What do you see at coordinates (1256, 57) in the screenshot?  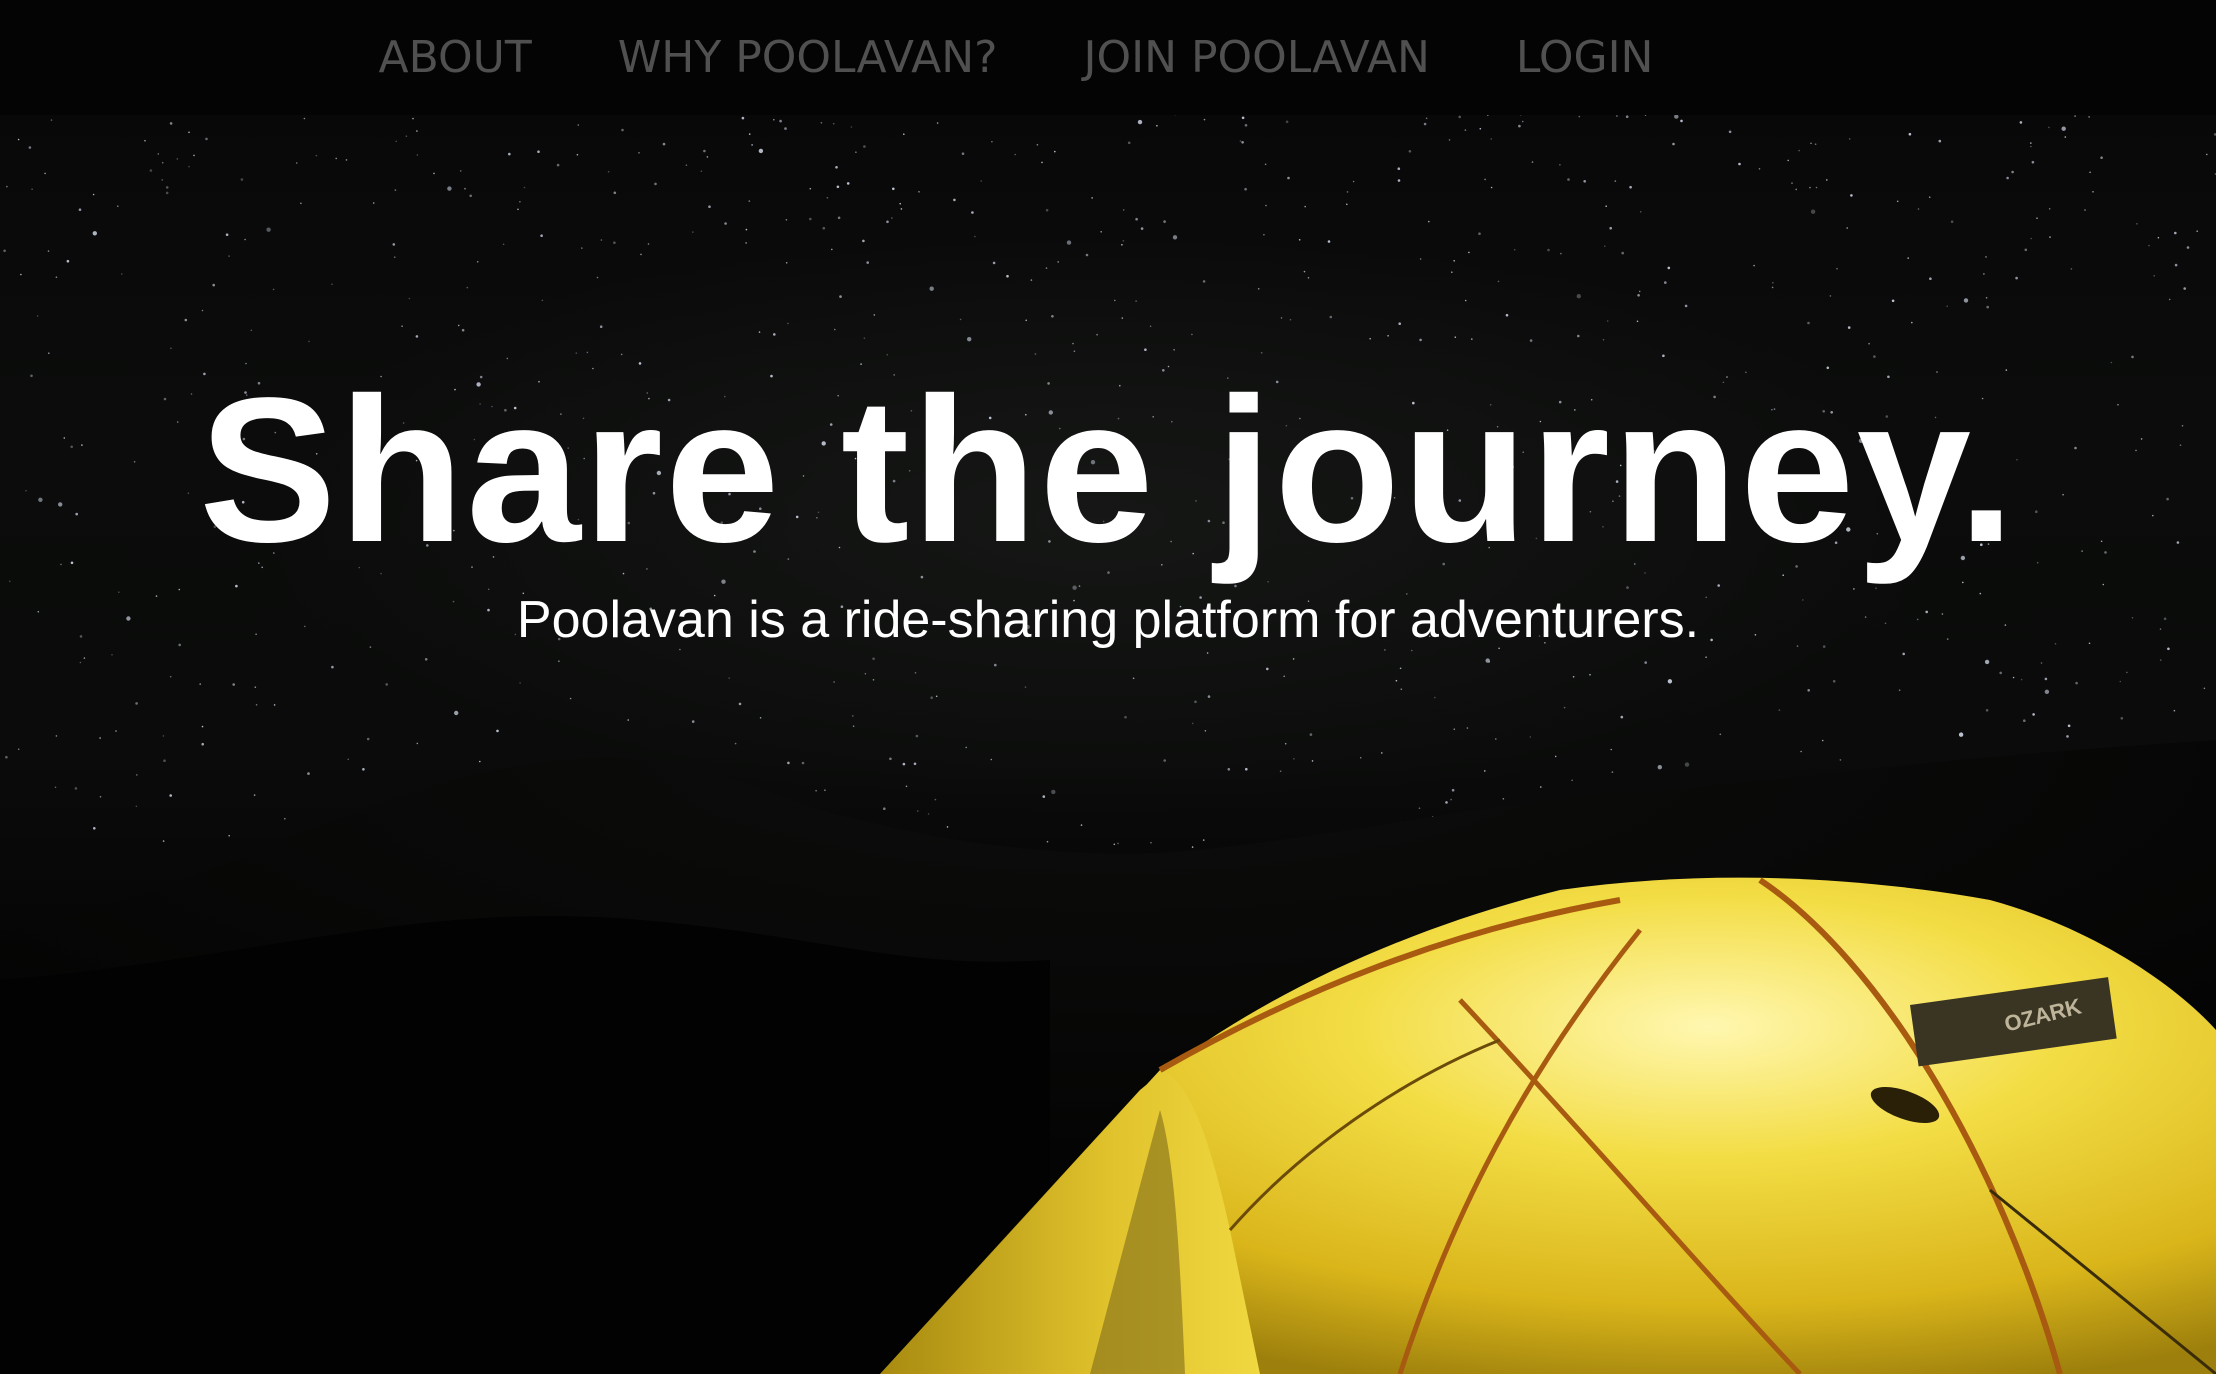 I see `nav-link-join-poolavan: JOIN POOLAVAN` at bounding box center [1256, 57].